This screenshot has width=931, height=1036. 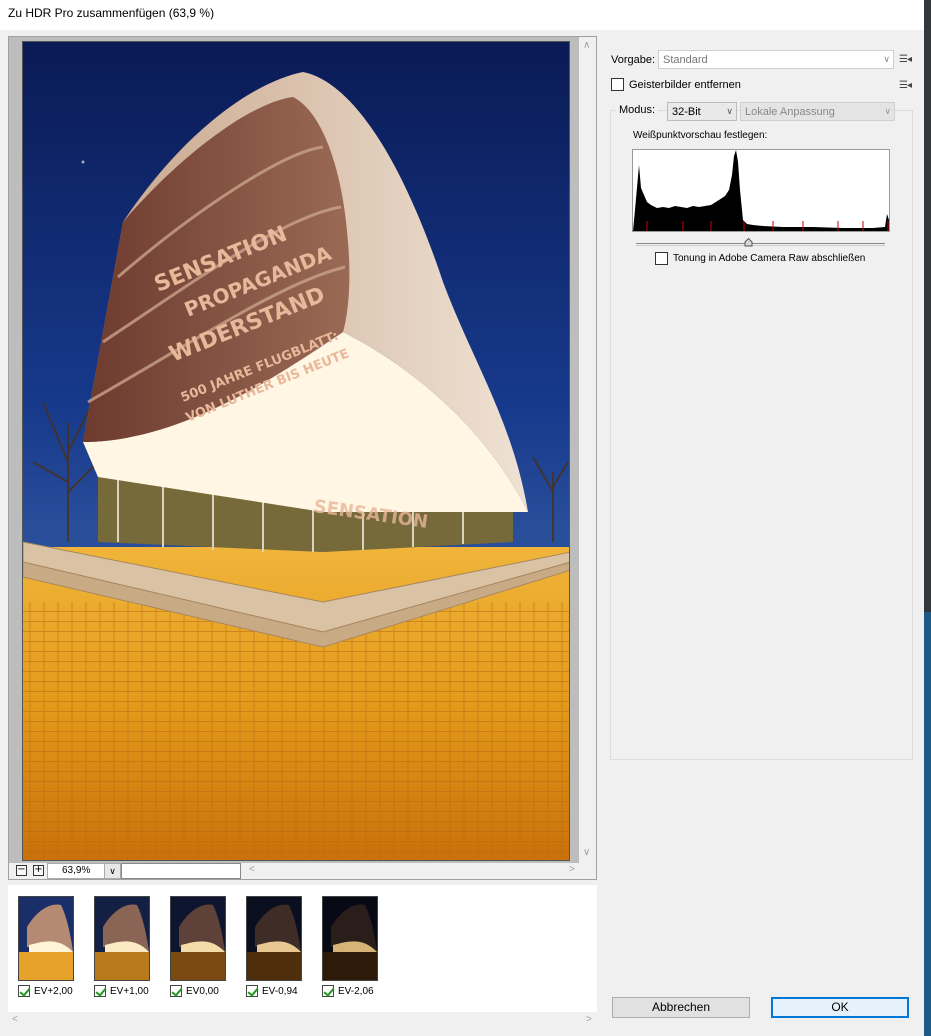 I want to click on scroll-down-icon: ∨, so click(x=586, y=852).